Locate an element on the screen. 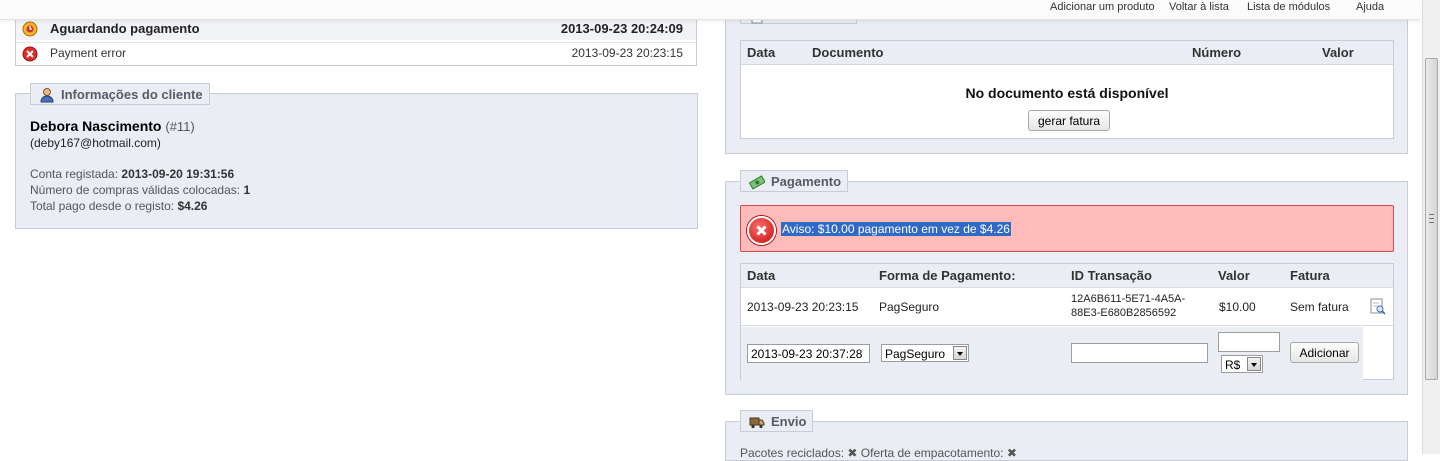 The width and height of the screenshot is (1440, 461). payment-method-select: PagSeguro is located at coordinates (925, 353).